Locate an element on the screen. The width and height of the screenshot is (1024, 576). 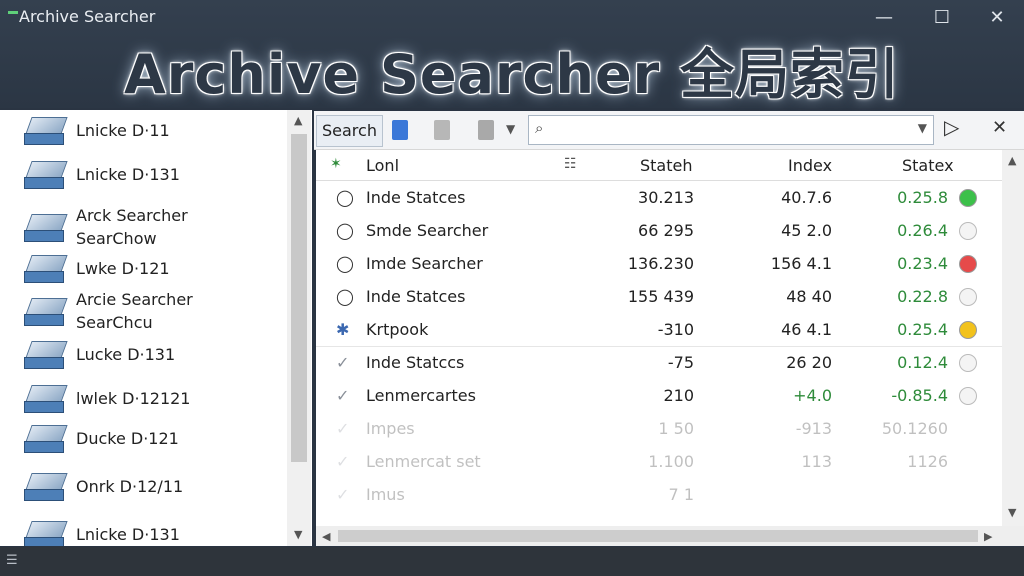
scroll-right-icon: ▶ is located at coordinates (988, 536).